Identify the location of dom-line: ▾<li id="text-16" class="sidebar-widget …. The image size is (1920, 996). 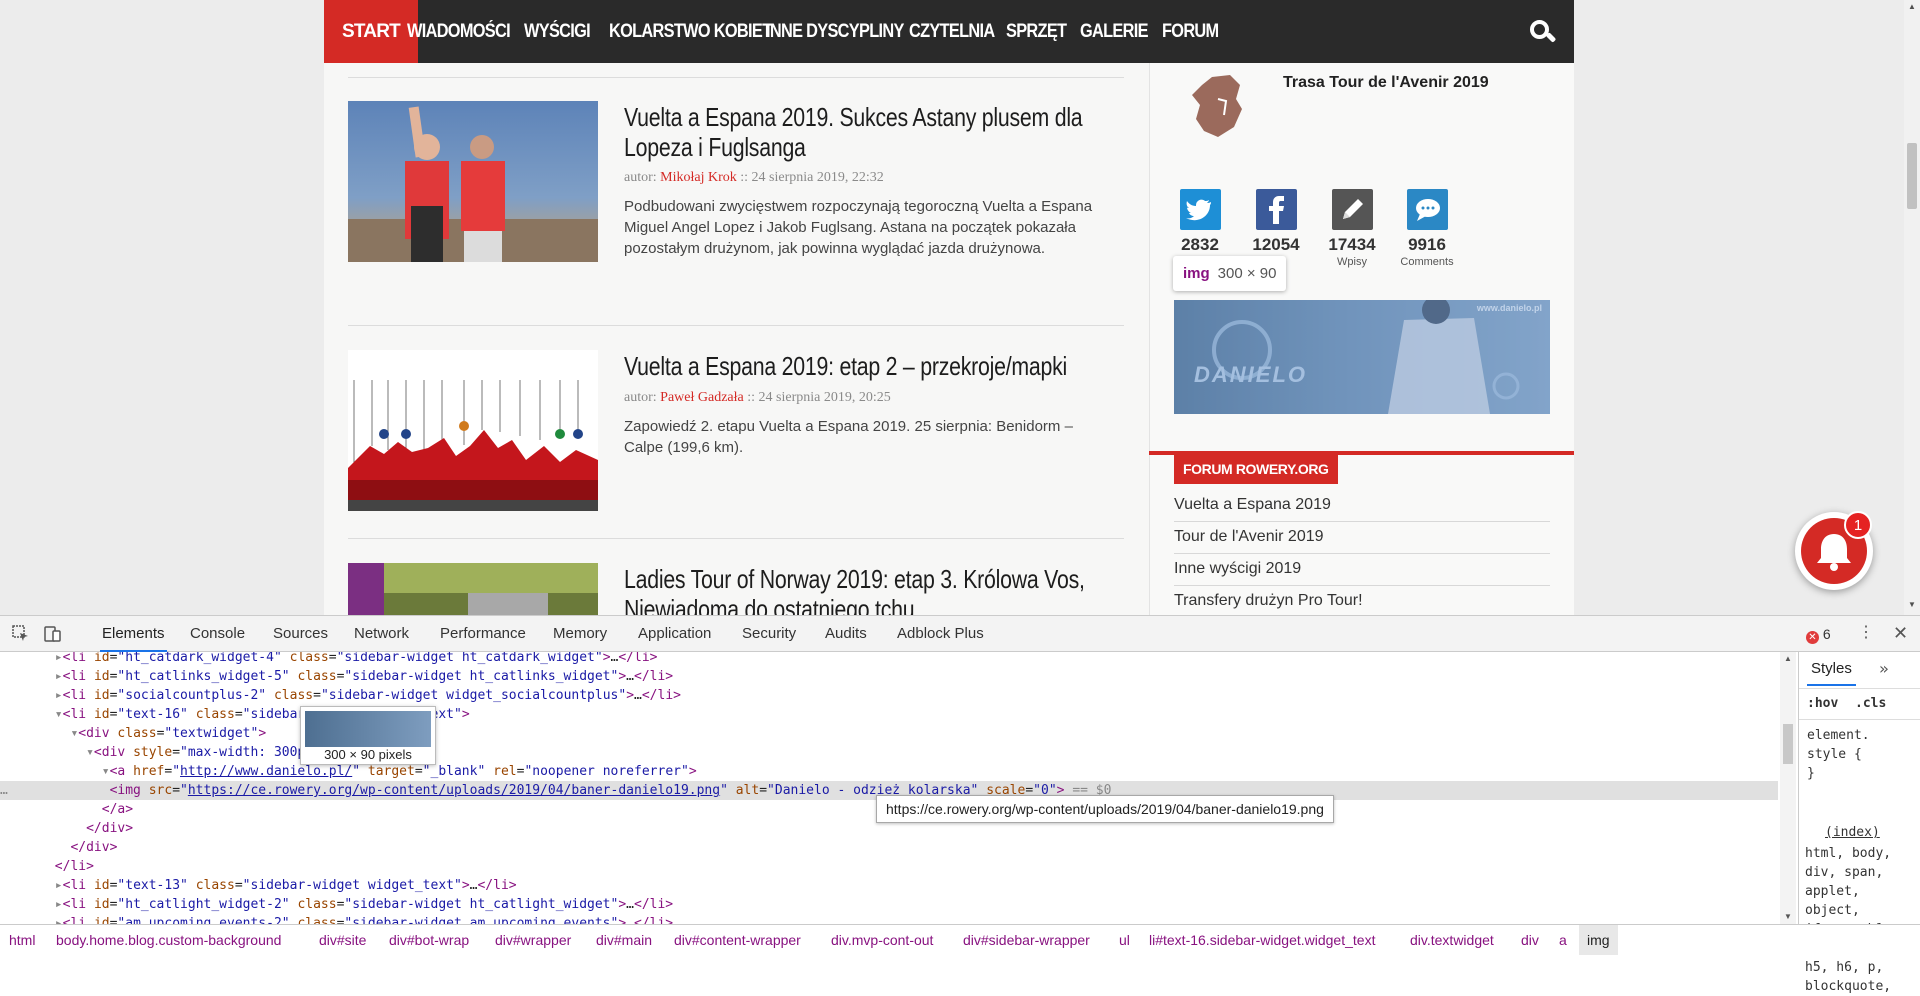
(889, 714).